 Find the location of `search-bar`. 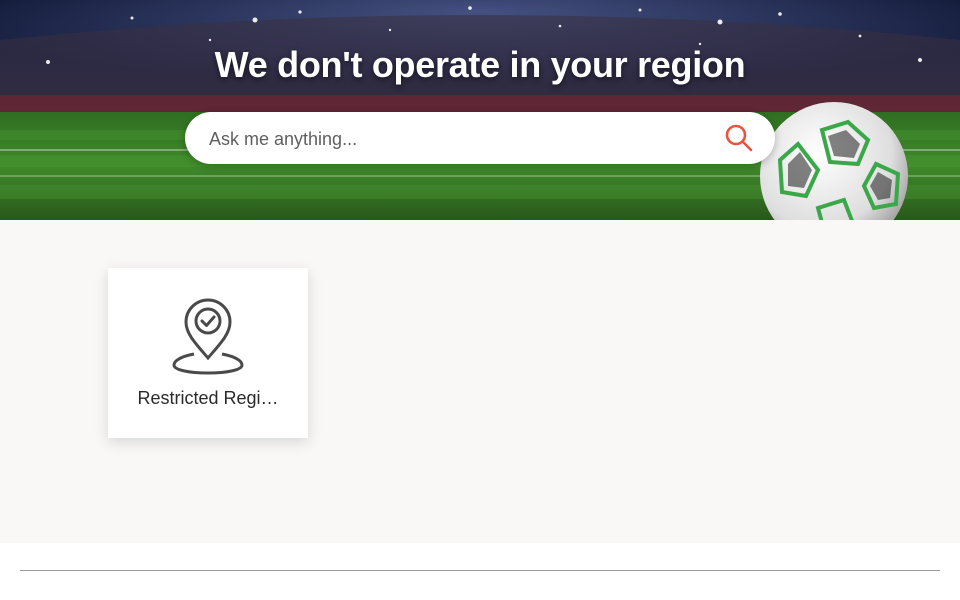

search-bar is located at coordinates (480, 138).